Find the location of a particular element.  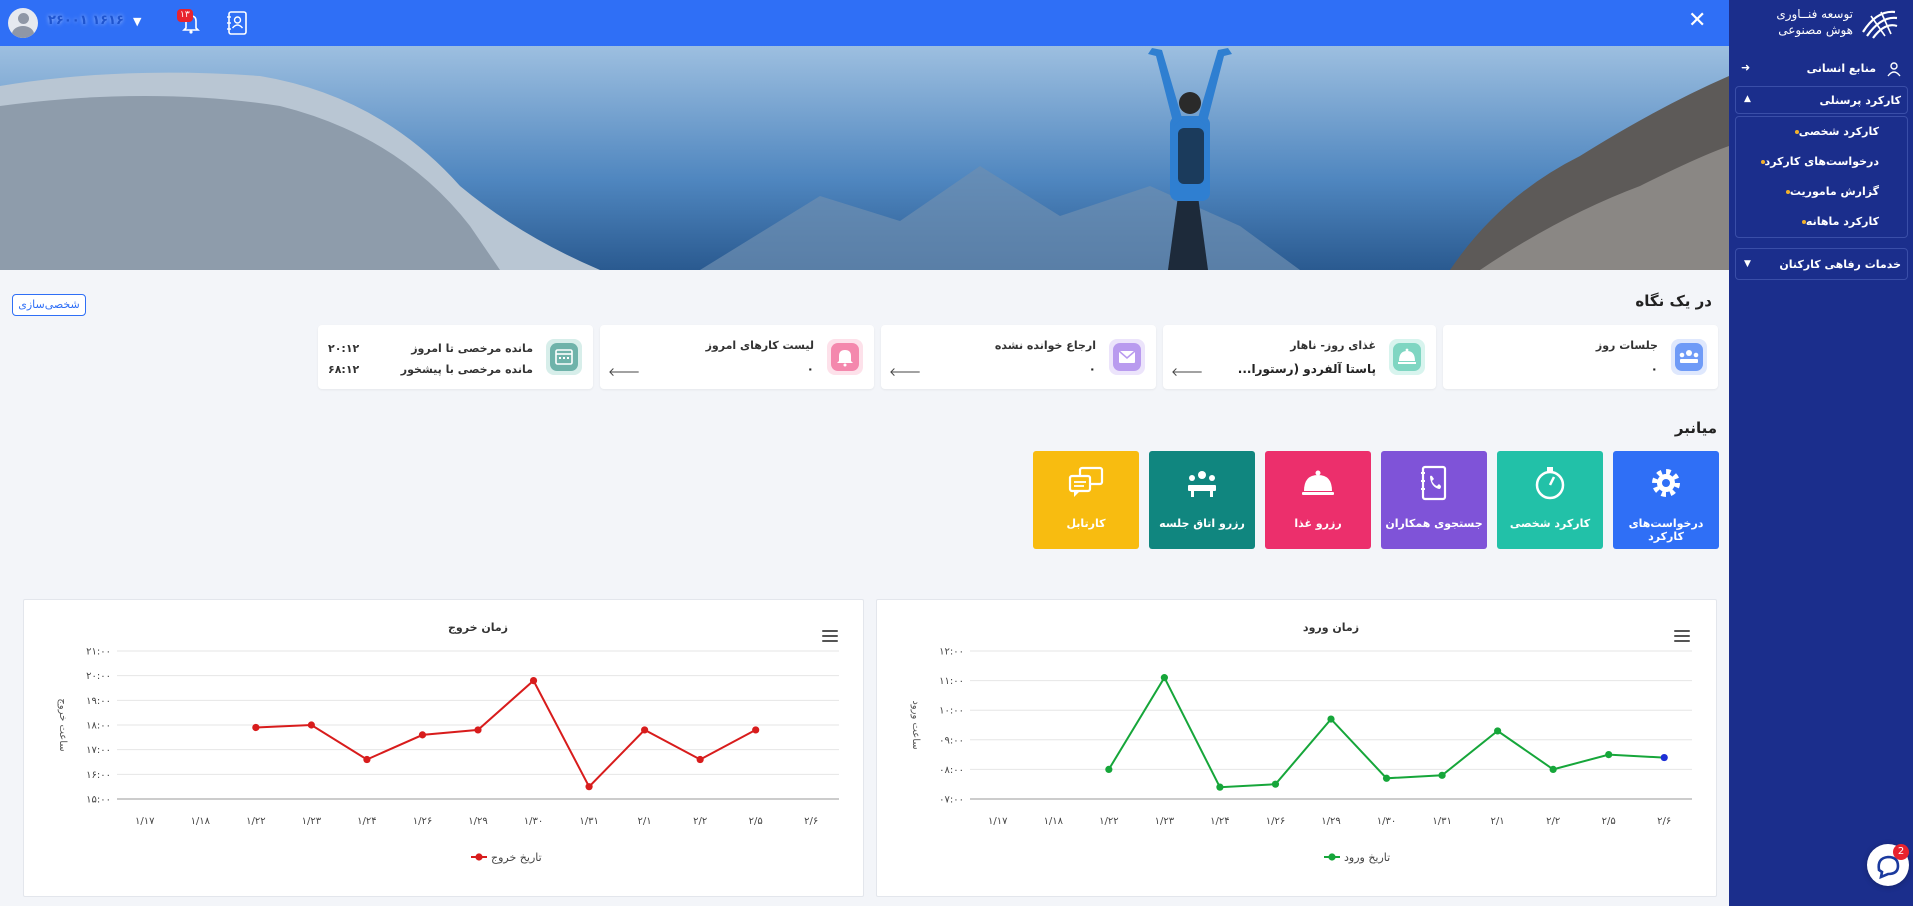

y-tick-label: ۱۲:۰۰ is located at coordinates (951, 652).